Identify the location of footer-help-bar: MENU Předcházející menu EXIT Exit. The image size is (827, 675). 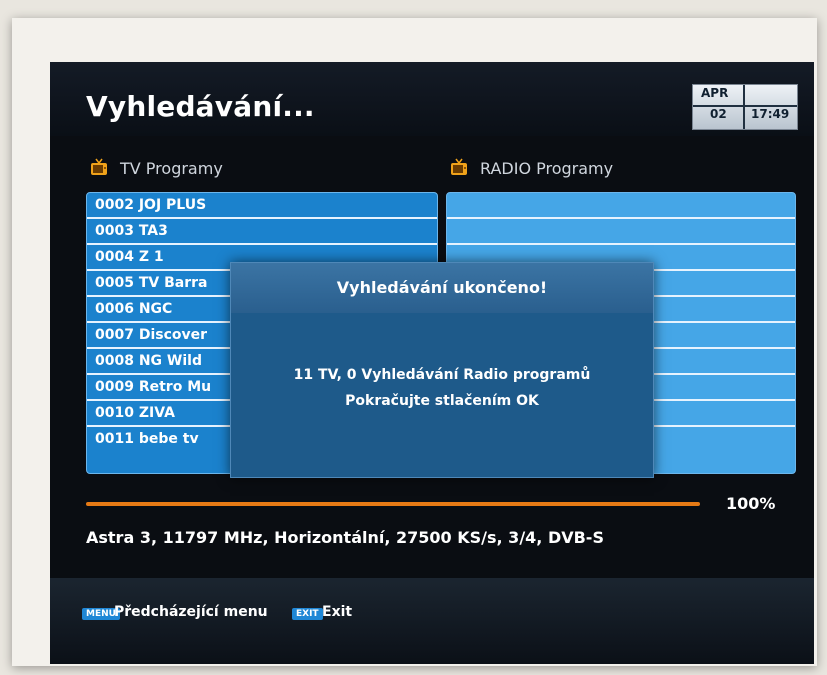
(432, 621).